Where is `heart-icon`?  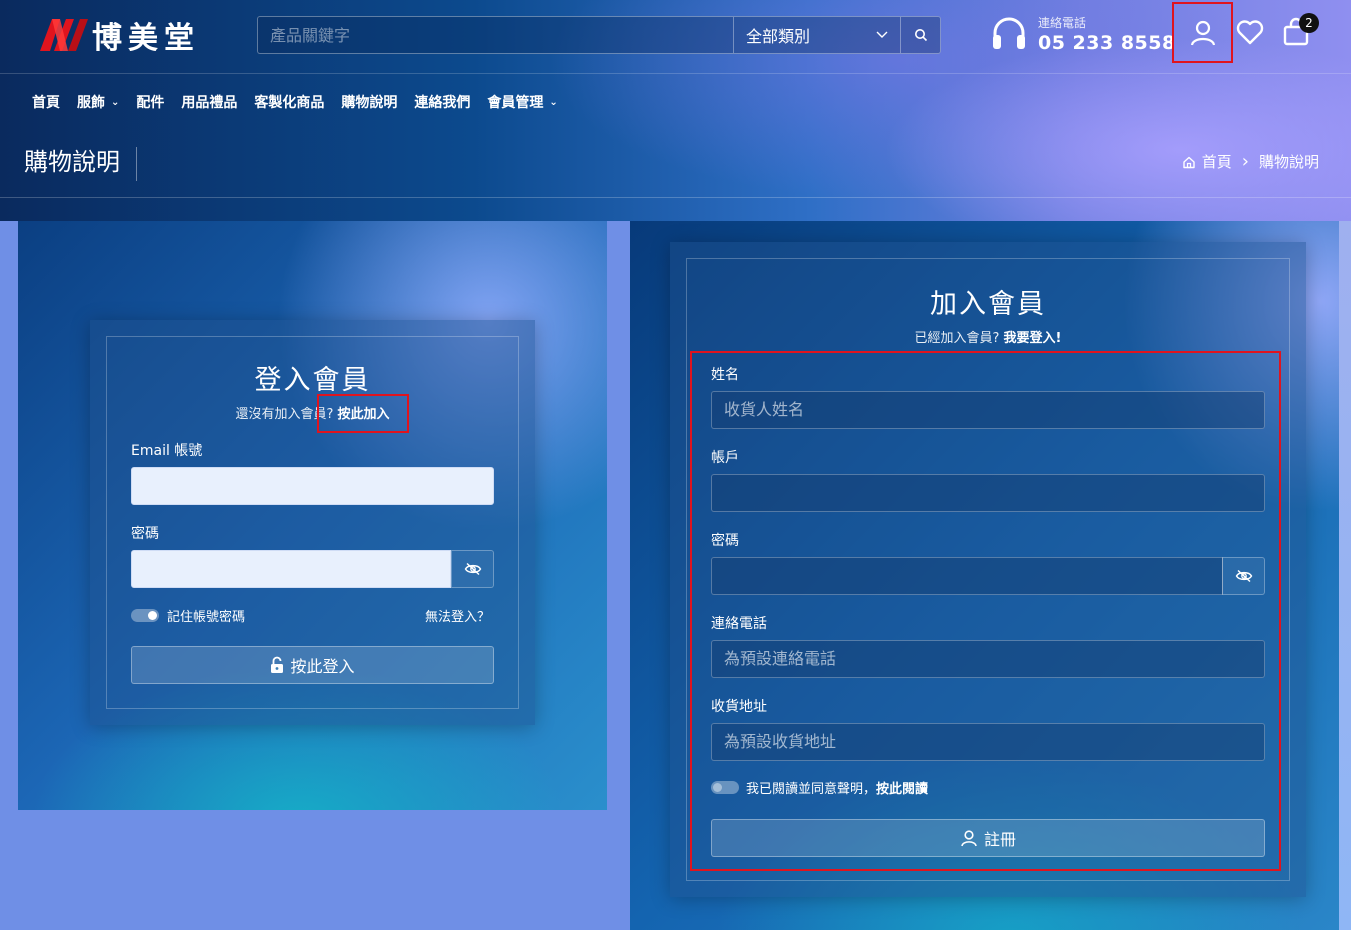 heart-icon is located at coordinates (1250, 32).